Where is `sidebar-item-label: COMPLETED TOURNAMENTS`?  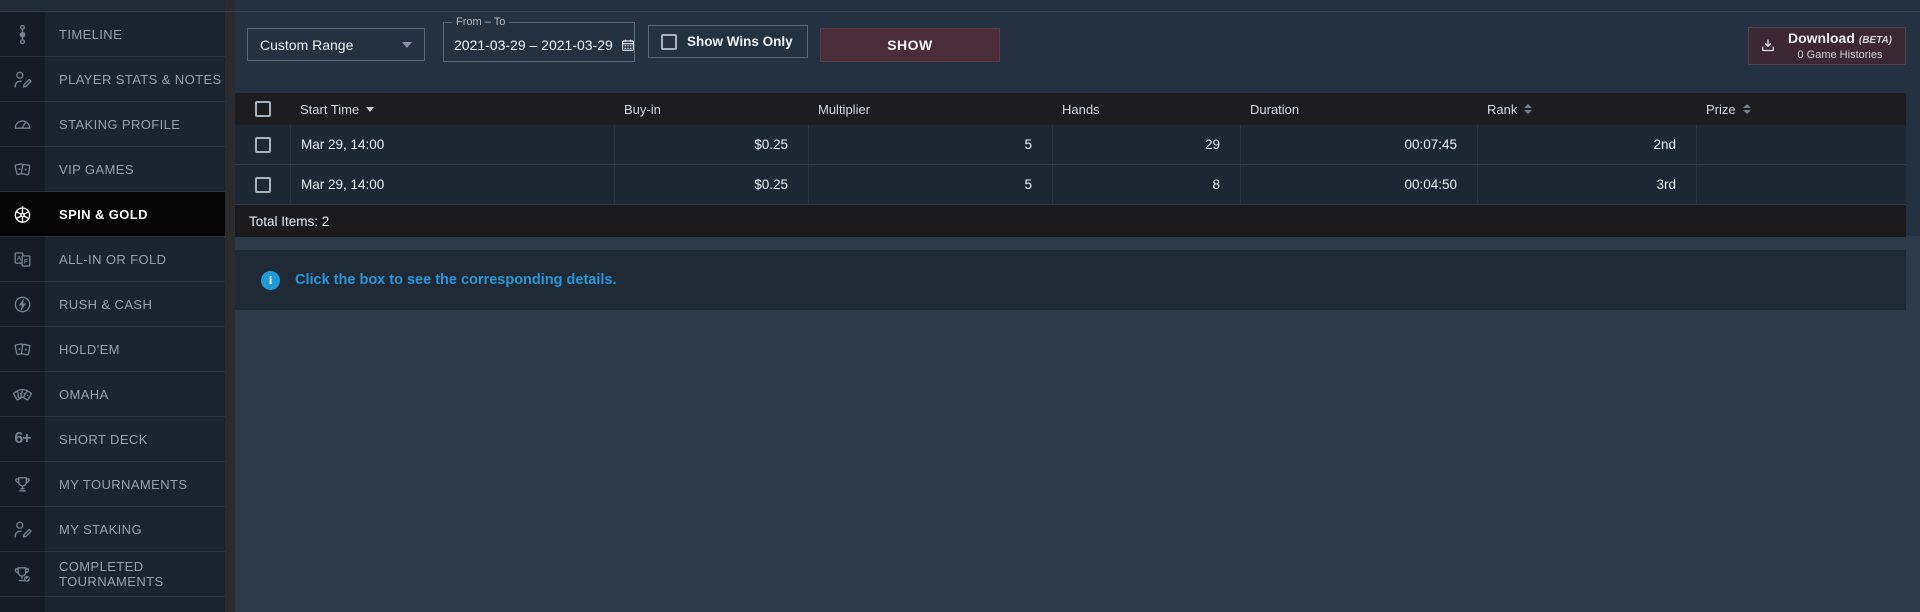 sidebar-item-label: COMPLETED TOURNAMENTS is located at coordinates (135, 574).